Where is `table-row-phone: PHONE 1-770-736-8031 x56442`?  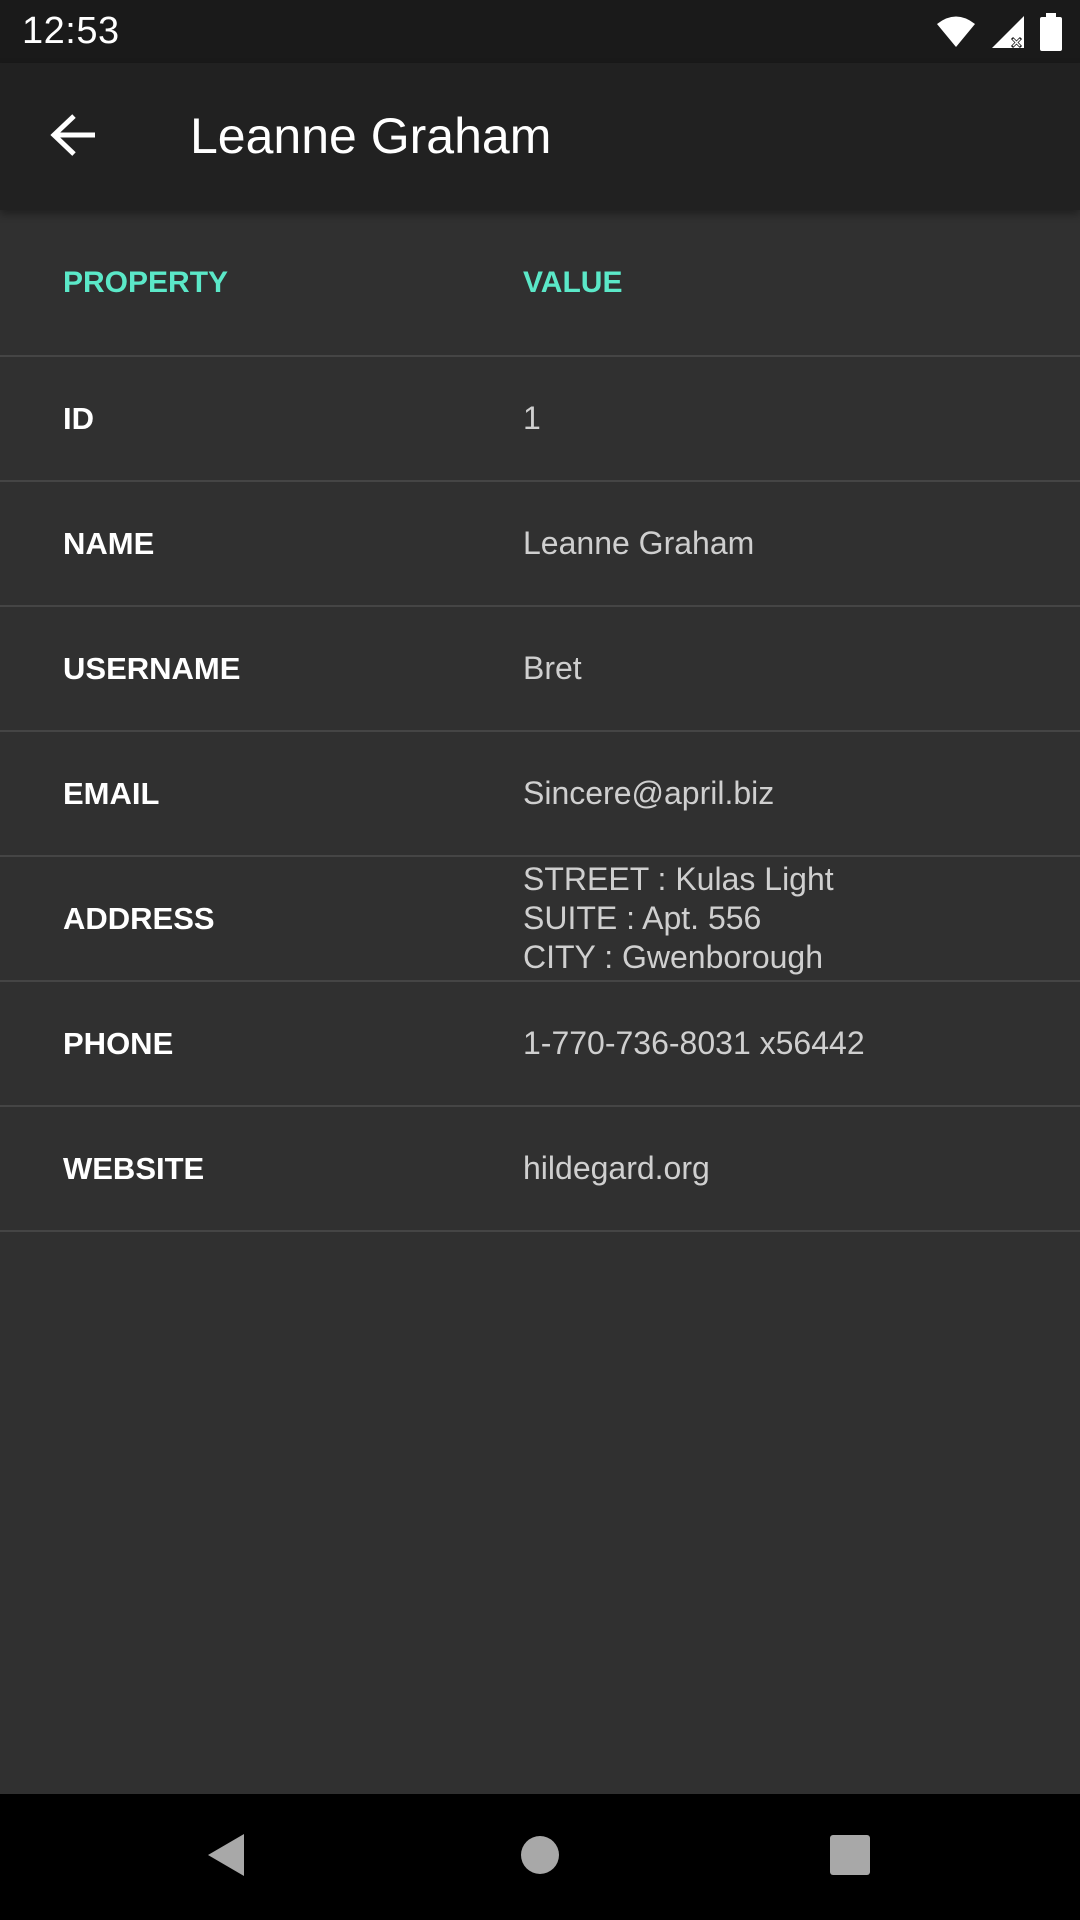
table-row-phone: PHONE 1-770-736-8031 x56442 is located at coordinates (540, 1044).